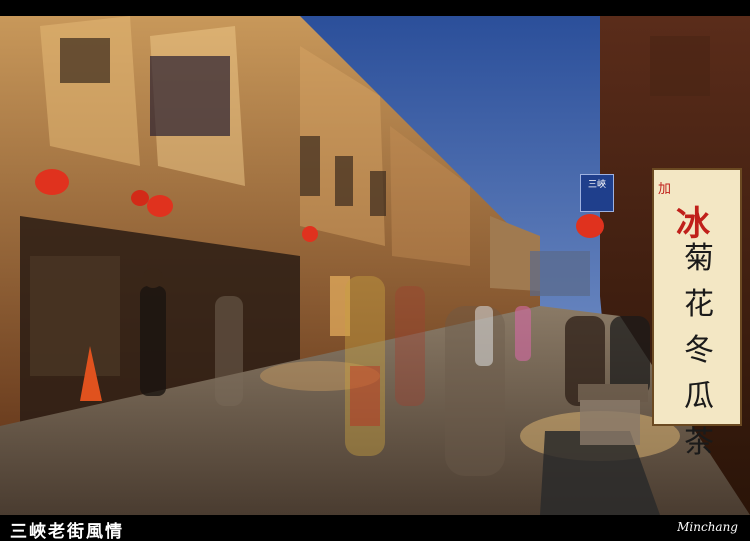  I want to click on sign-char: 瓜, so click(699, 396).